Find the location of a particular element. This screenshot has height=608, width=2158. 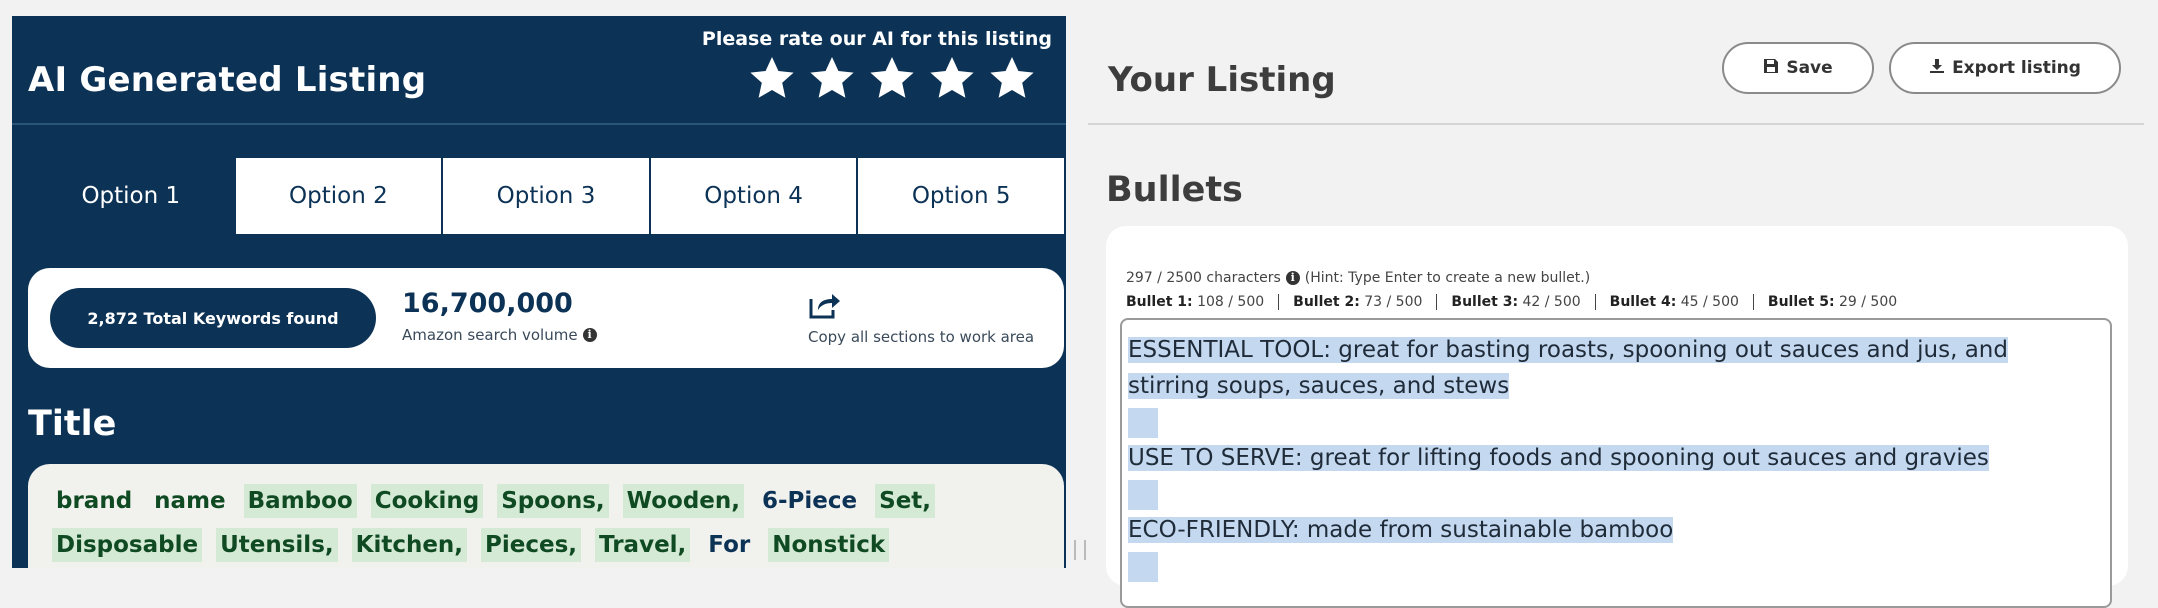

total-keywords-badge: 2,872 Total Keywords found is located at coordinates (213, 318).